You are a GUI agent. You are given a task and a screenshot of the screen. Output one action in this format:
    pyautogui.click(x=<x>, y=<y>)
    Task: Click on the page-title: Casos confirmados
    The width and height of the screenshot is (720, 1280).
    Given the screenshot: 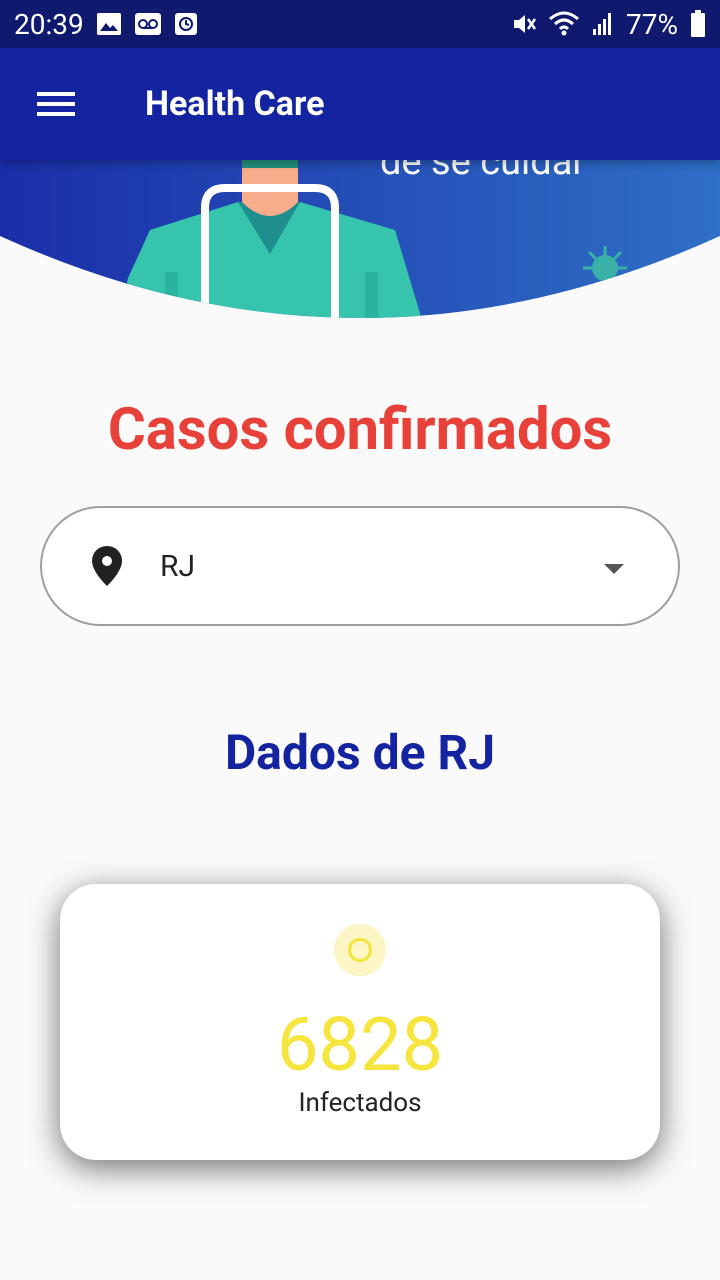 What is the action you would take?
    pyautogui.click(x=360, y=430)
    